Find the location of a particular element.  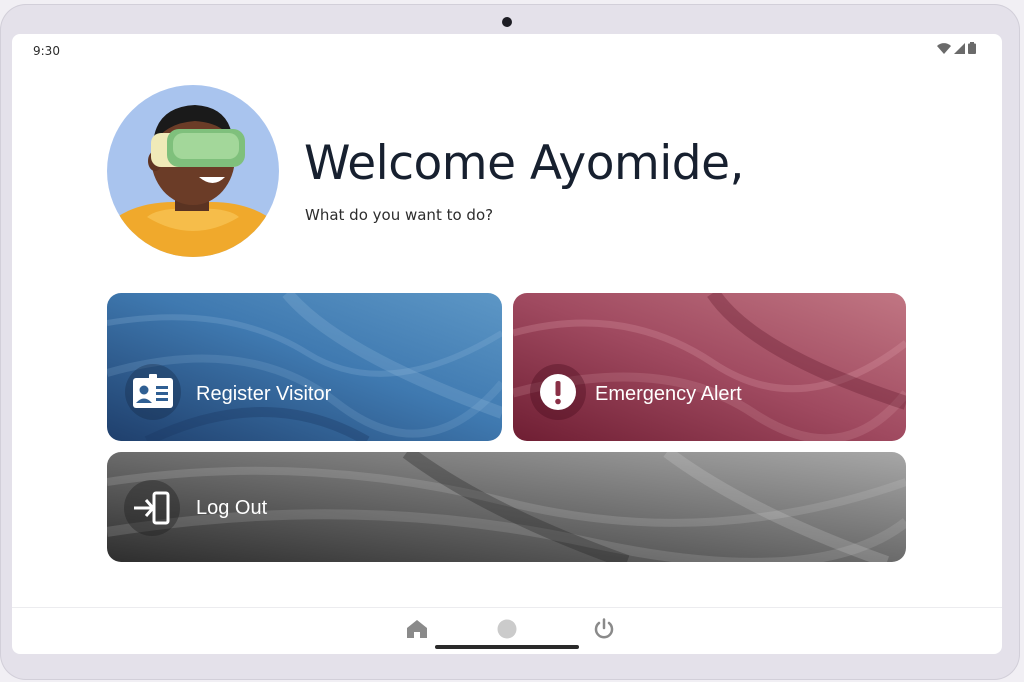

id-card-icon is located at coordinates (153, 391).